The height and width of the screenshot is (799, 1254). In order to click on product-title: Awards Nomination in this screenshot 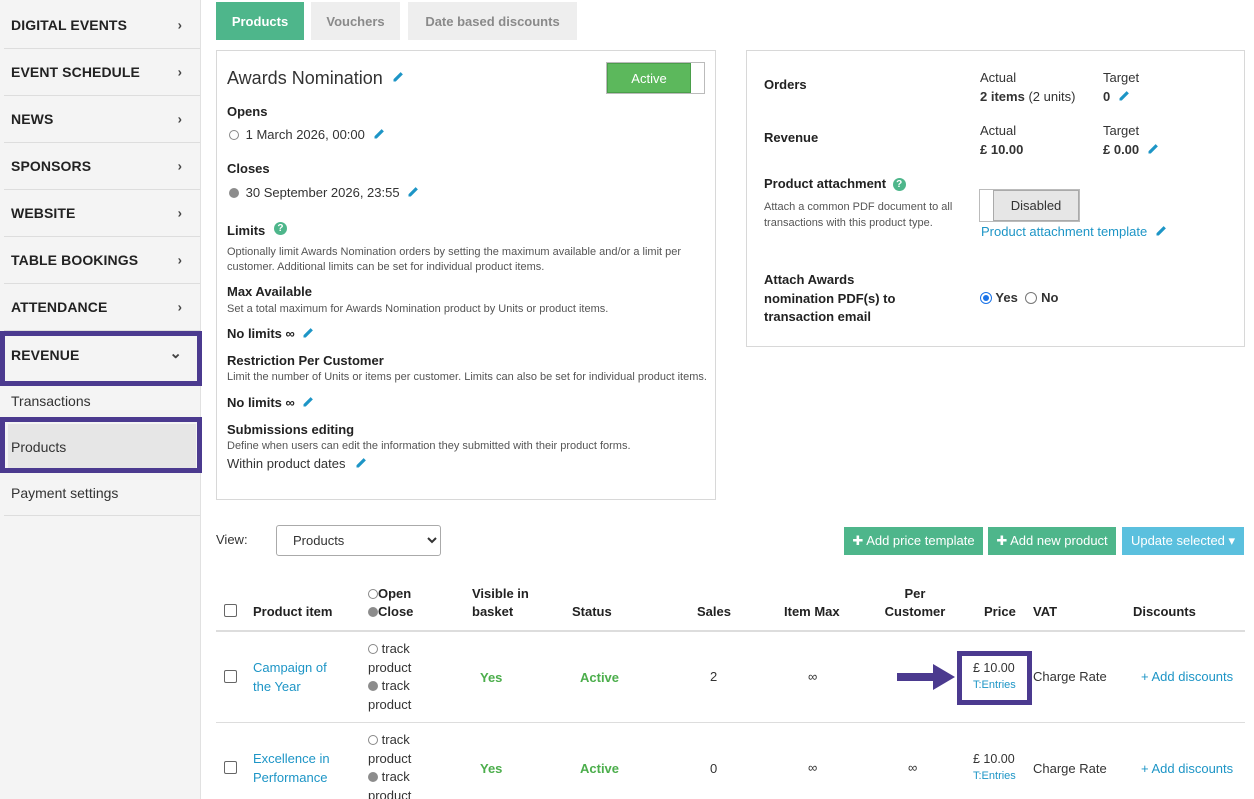, I will do `click(316, 78)`.